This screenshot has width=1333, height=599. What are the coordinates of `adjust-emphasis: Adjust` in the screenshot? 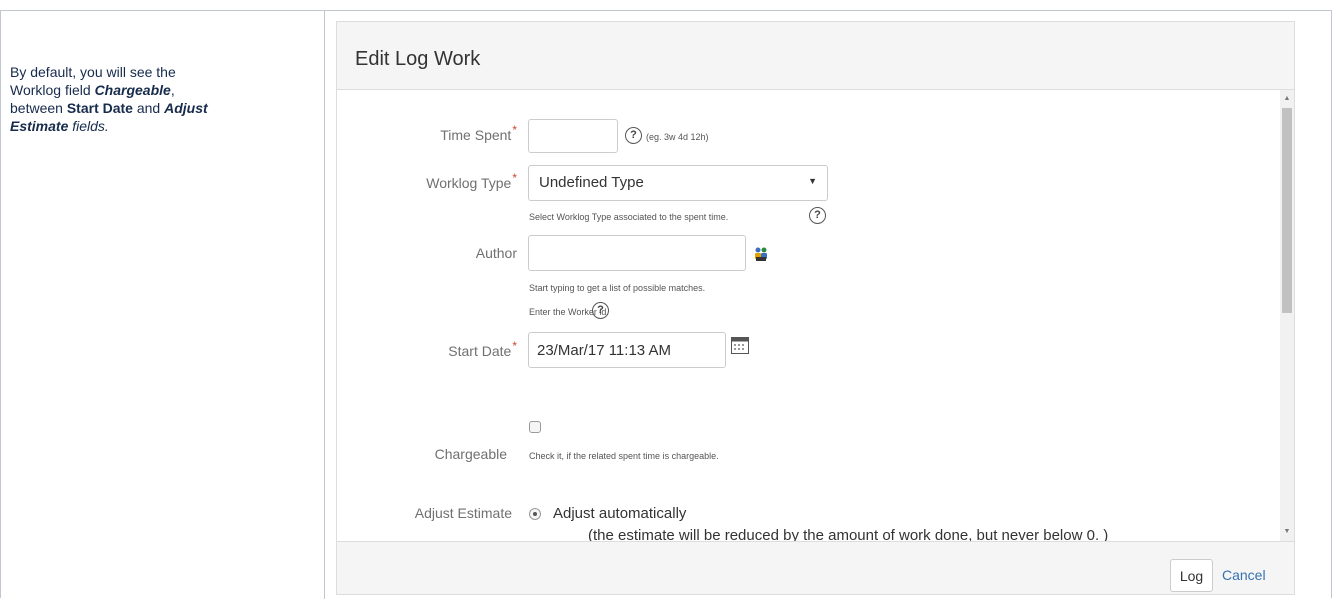 It's located at (186, 108).